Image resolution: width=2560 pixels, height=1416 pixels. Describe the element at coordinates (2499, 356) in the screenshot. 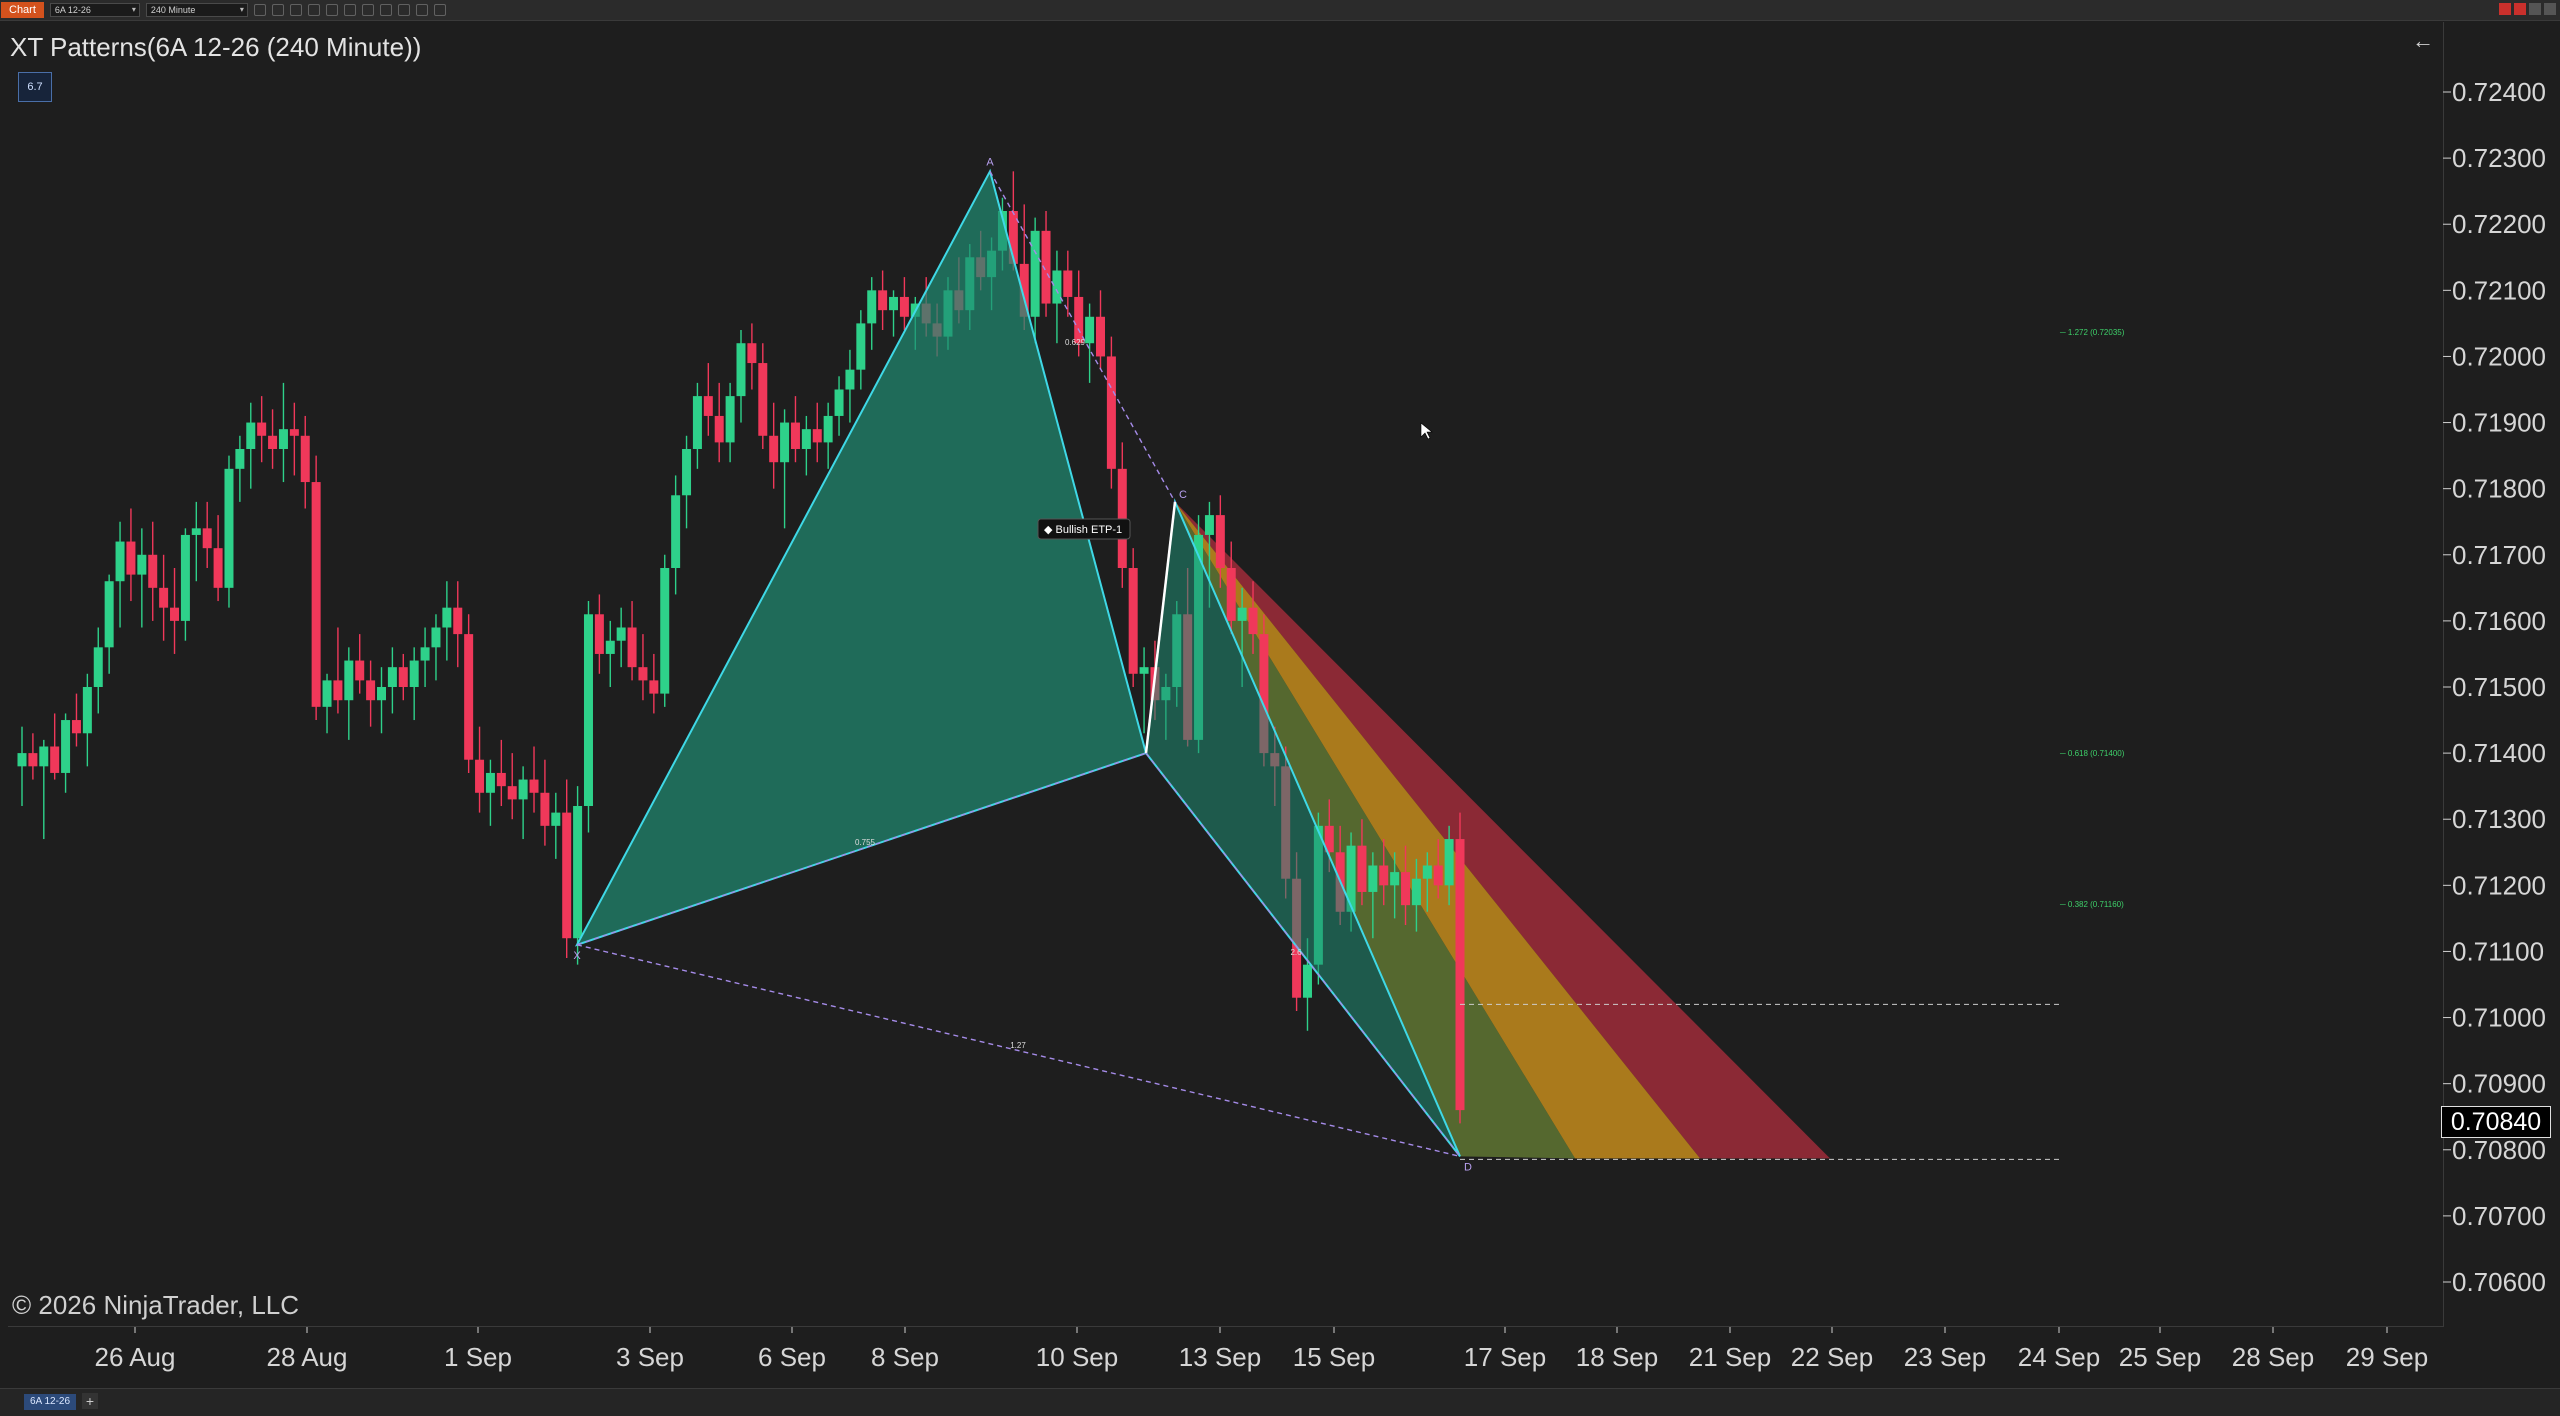

I see `y-tick-label: 0.72000` at that location.